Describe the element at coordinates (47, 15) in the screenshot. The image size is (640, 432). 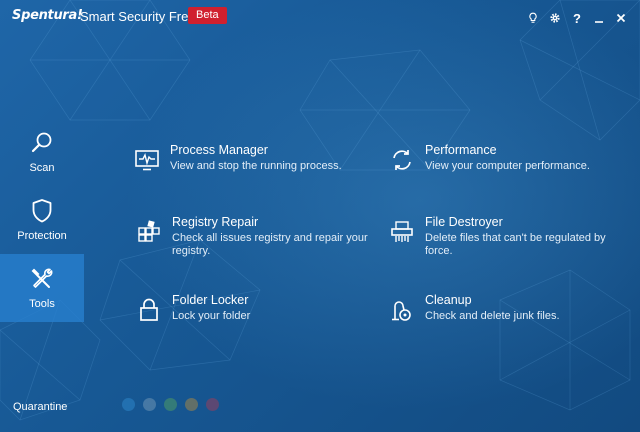
I see `brand-logo: Spentura!` at that location.